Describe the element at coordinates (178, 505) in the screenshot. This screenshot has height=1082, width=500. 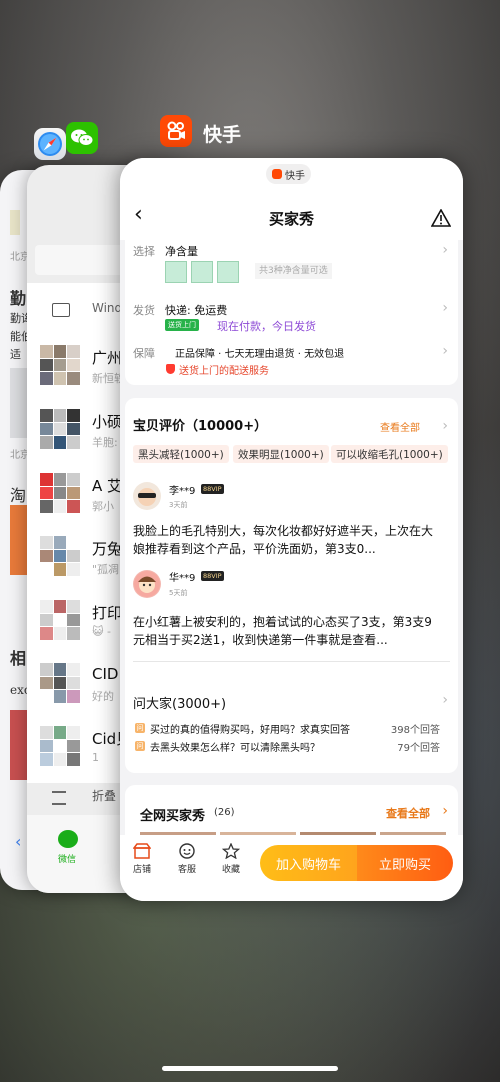
I see `review-time: 3天前` at that location.